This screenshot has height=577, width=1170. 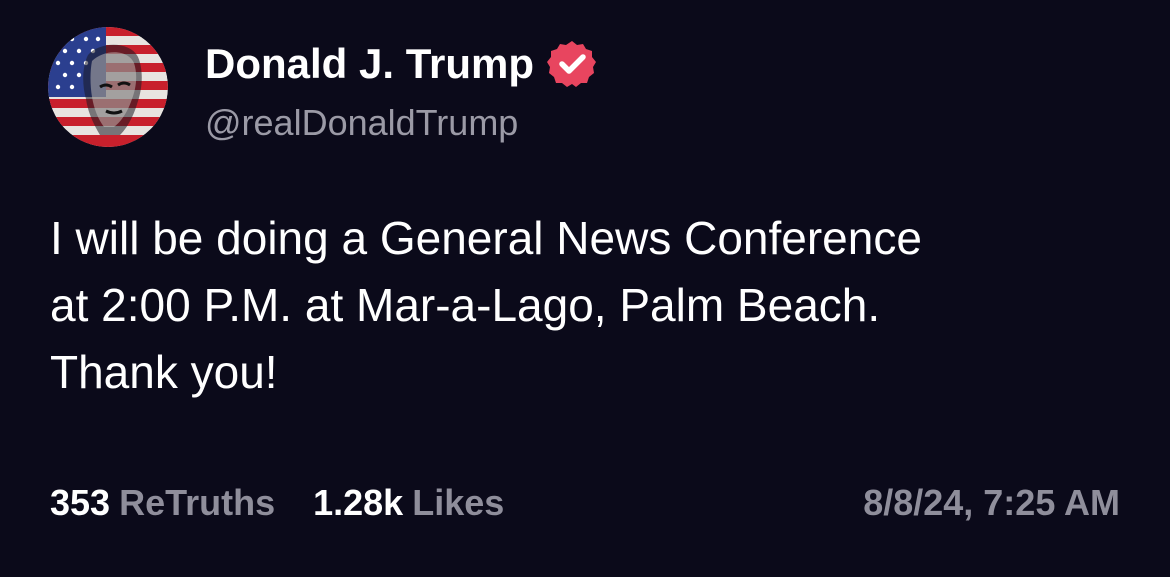 I want to click on post-body-line: at 2:00 P.M. at Mar-a-Lago, Palm Beach., so click(x=465, y=305).